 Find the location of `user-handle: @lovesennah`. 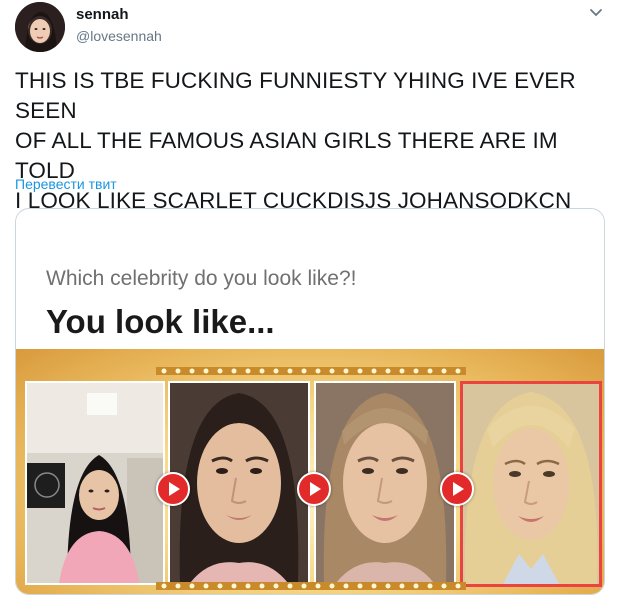

user-handle: @lovesennah is located at coordinates (119, 36).